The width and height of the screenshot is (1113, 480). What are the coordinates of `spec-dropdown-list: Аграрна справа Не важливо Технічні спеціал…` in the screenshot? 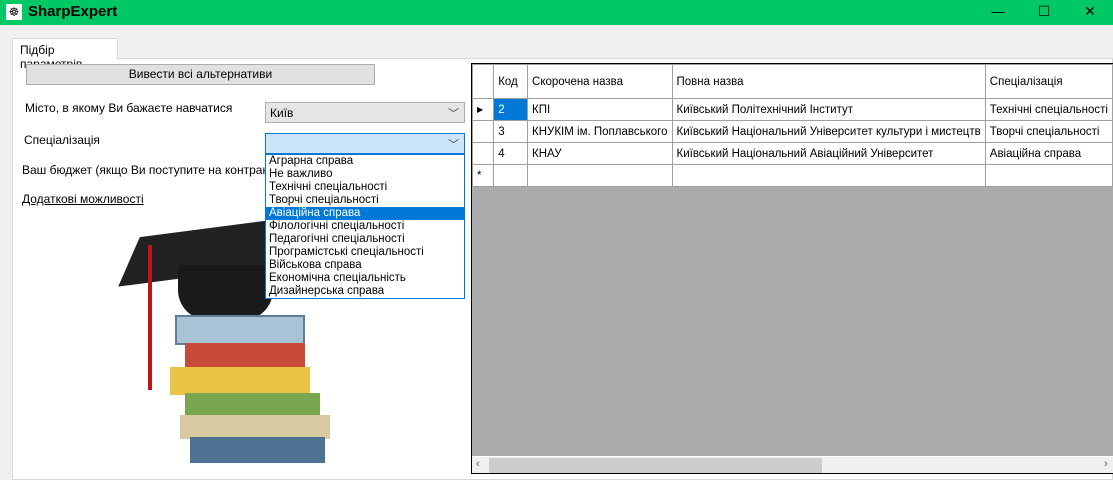 It's located at (365, 226).